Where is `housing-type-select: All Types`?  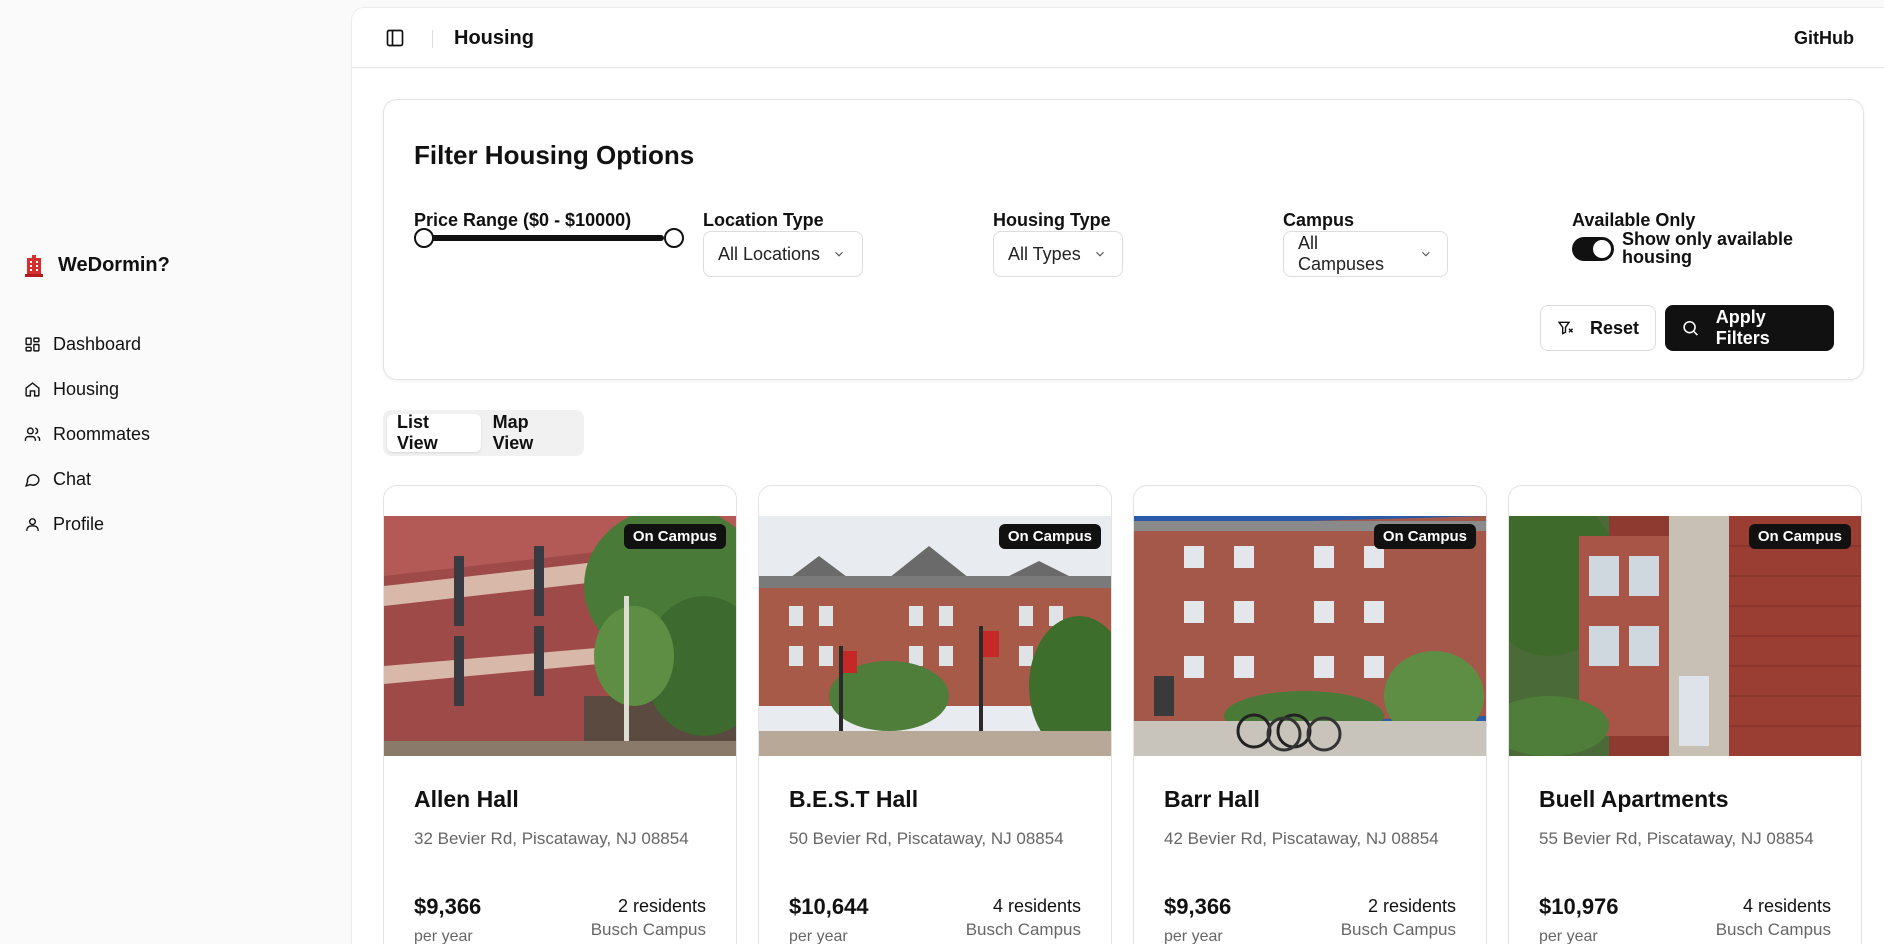
housing-type-select: All Types is located at coordinates (1058, 254).